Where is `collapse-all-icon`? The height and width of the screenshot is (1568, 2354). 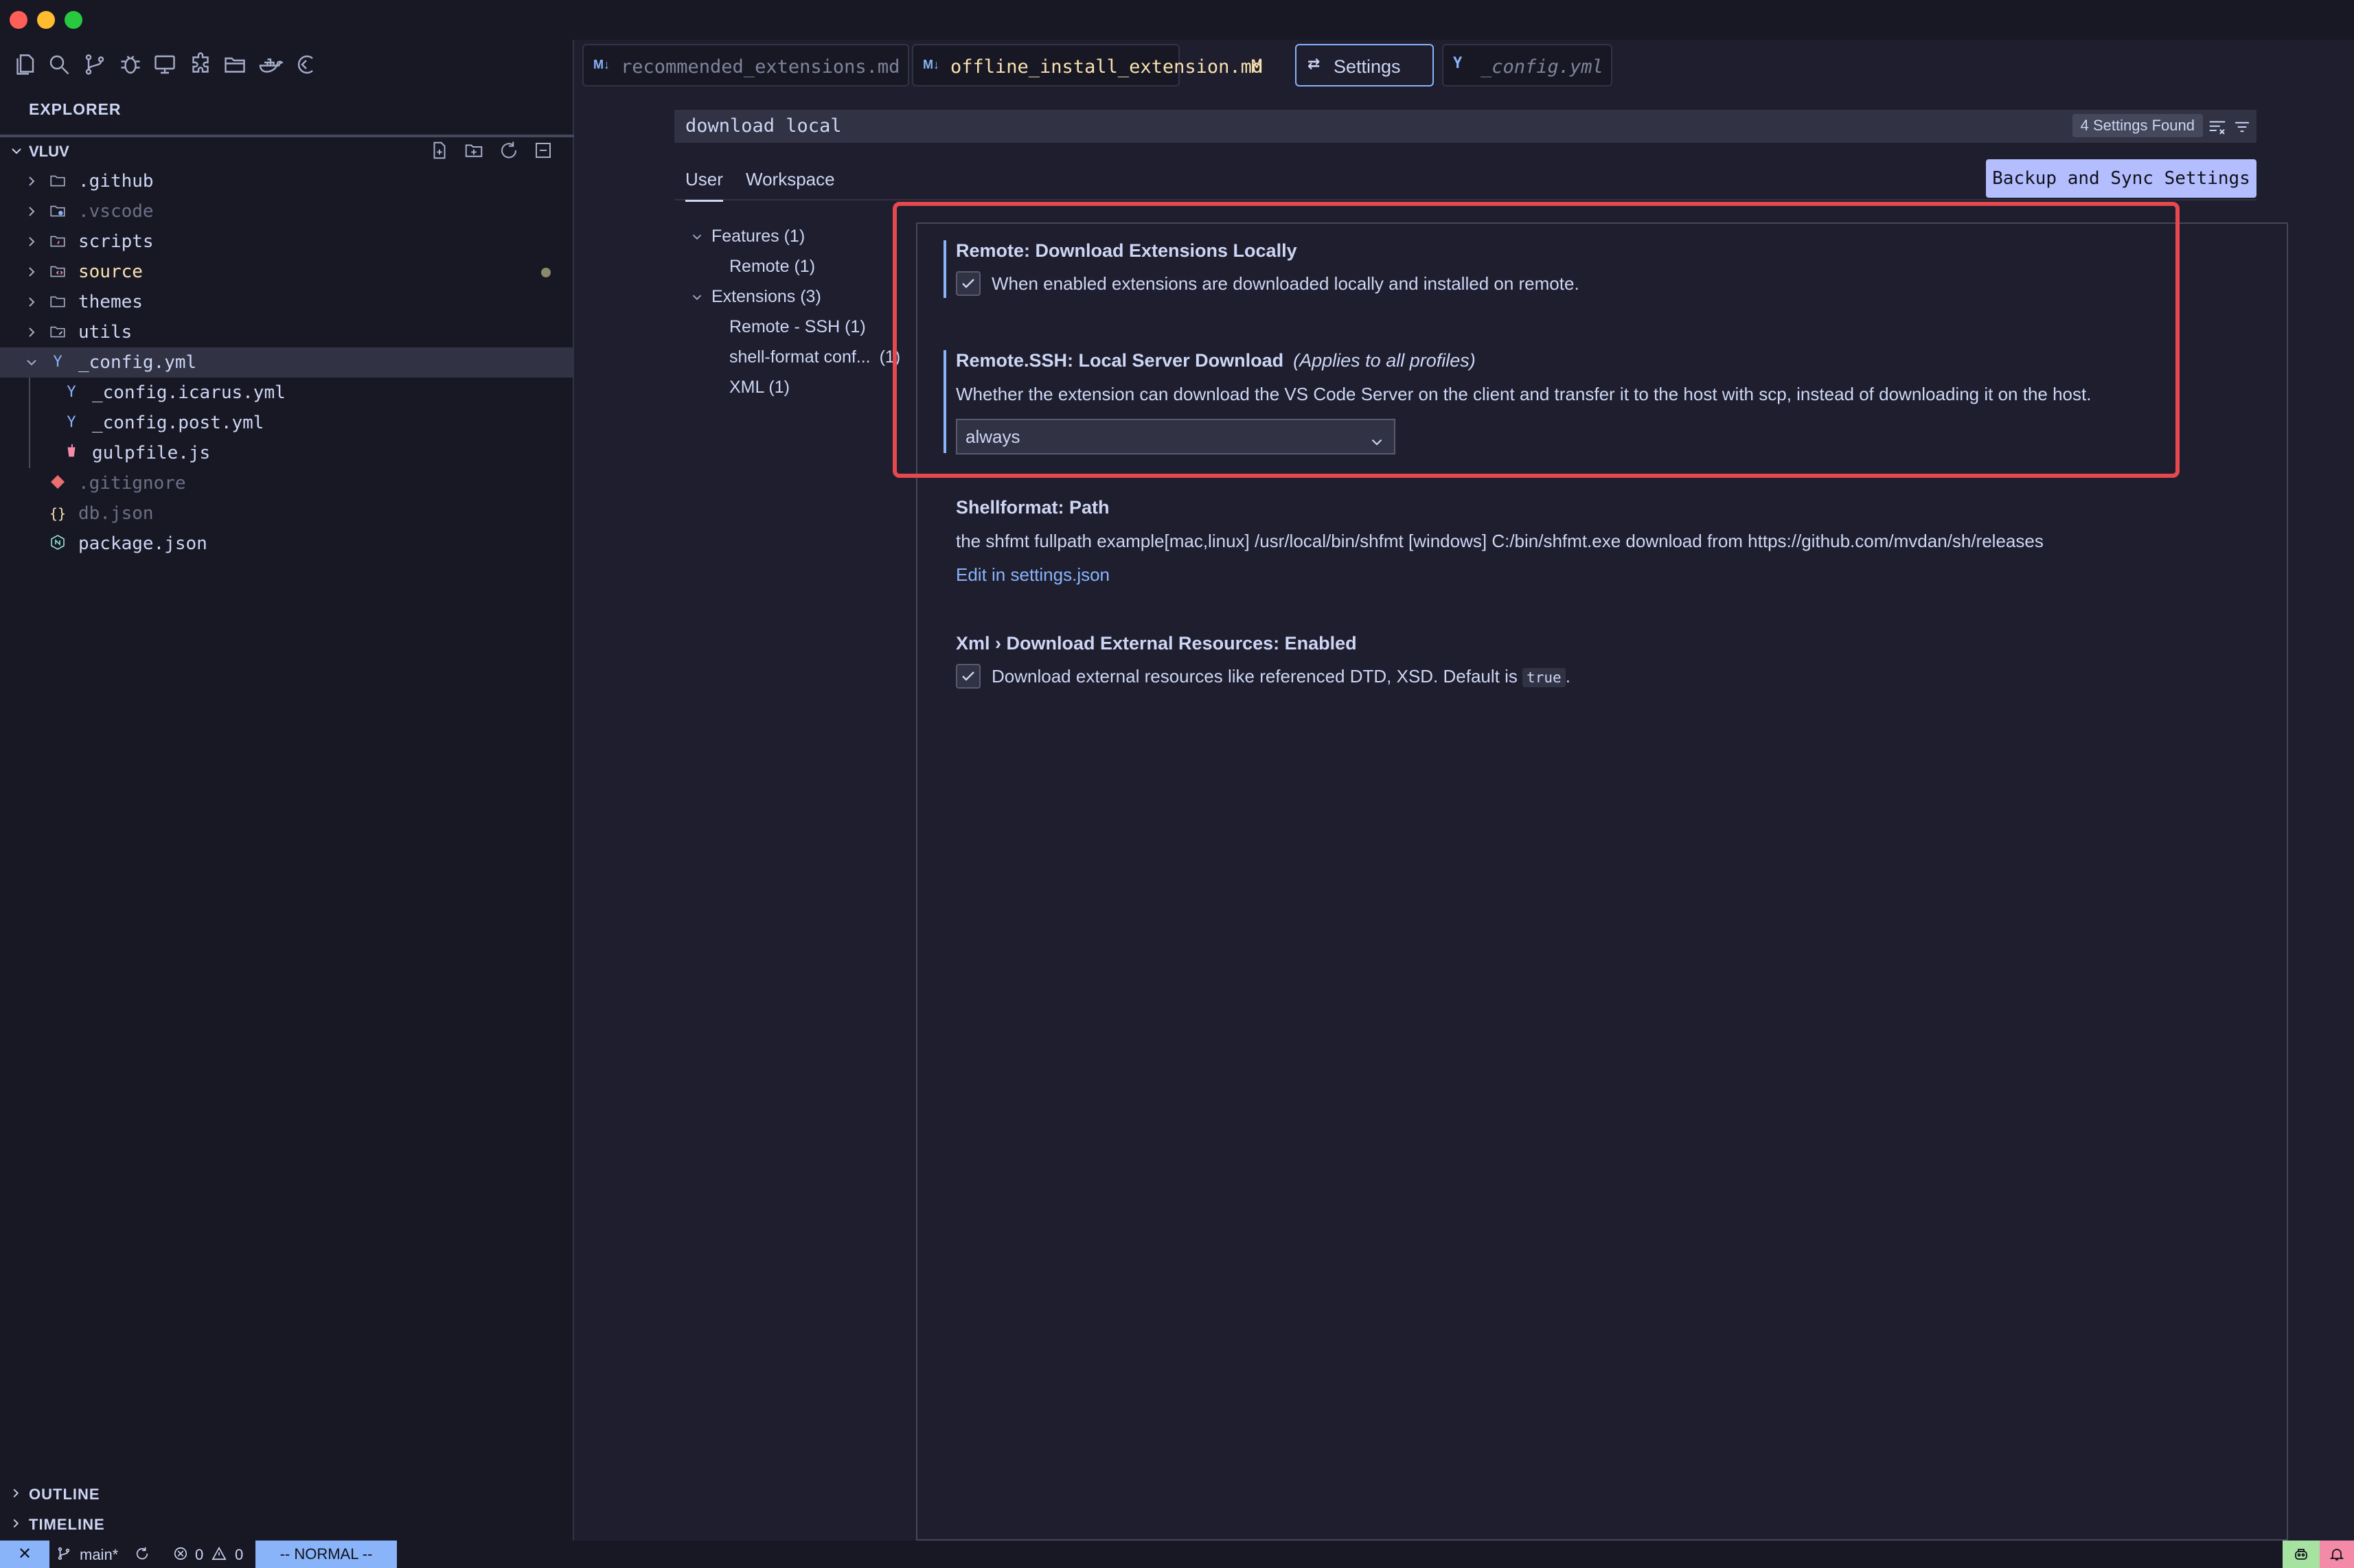
collapse-all-icon is located at coordinates (543, 150).